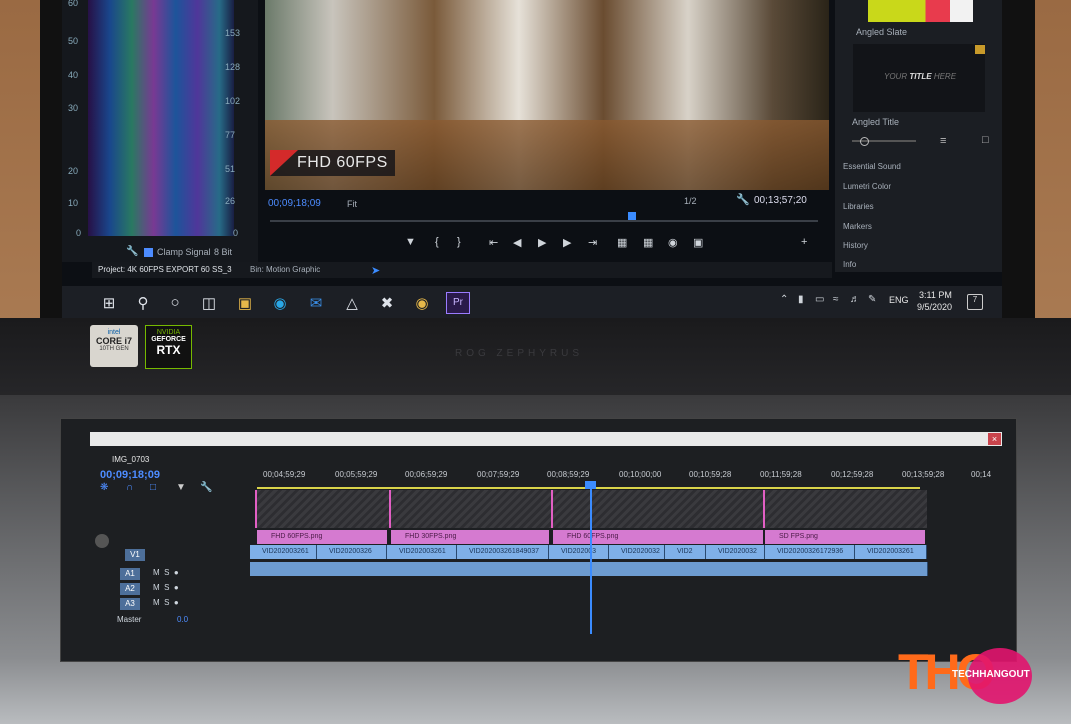  Describe the element at coordinates (934, 307) in the screenshot. I see `clock-date: 9/5/2020` at that location.